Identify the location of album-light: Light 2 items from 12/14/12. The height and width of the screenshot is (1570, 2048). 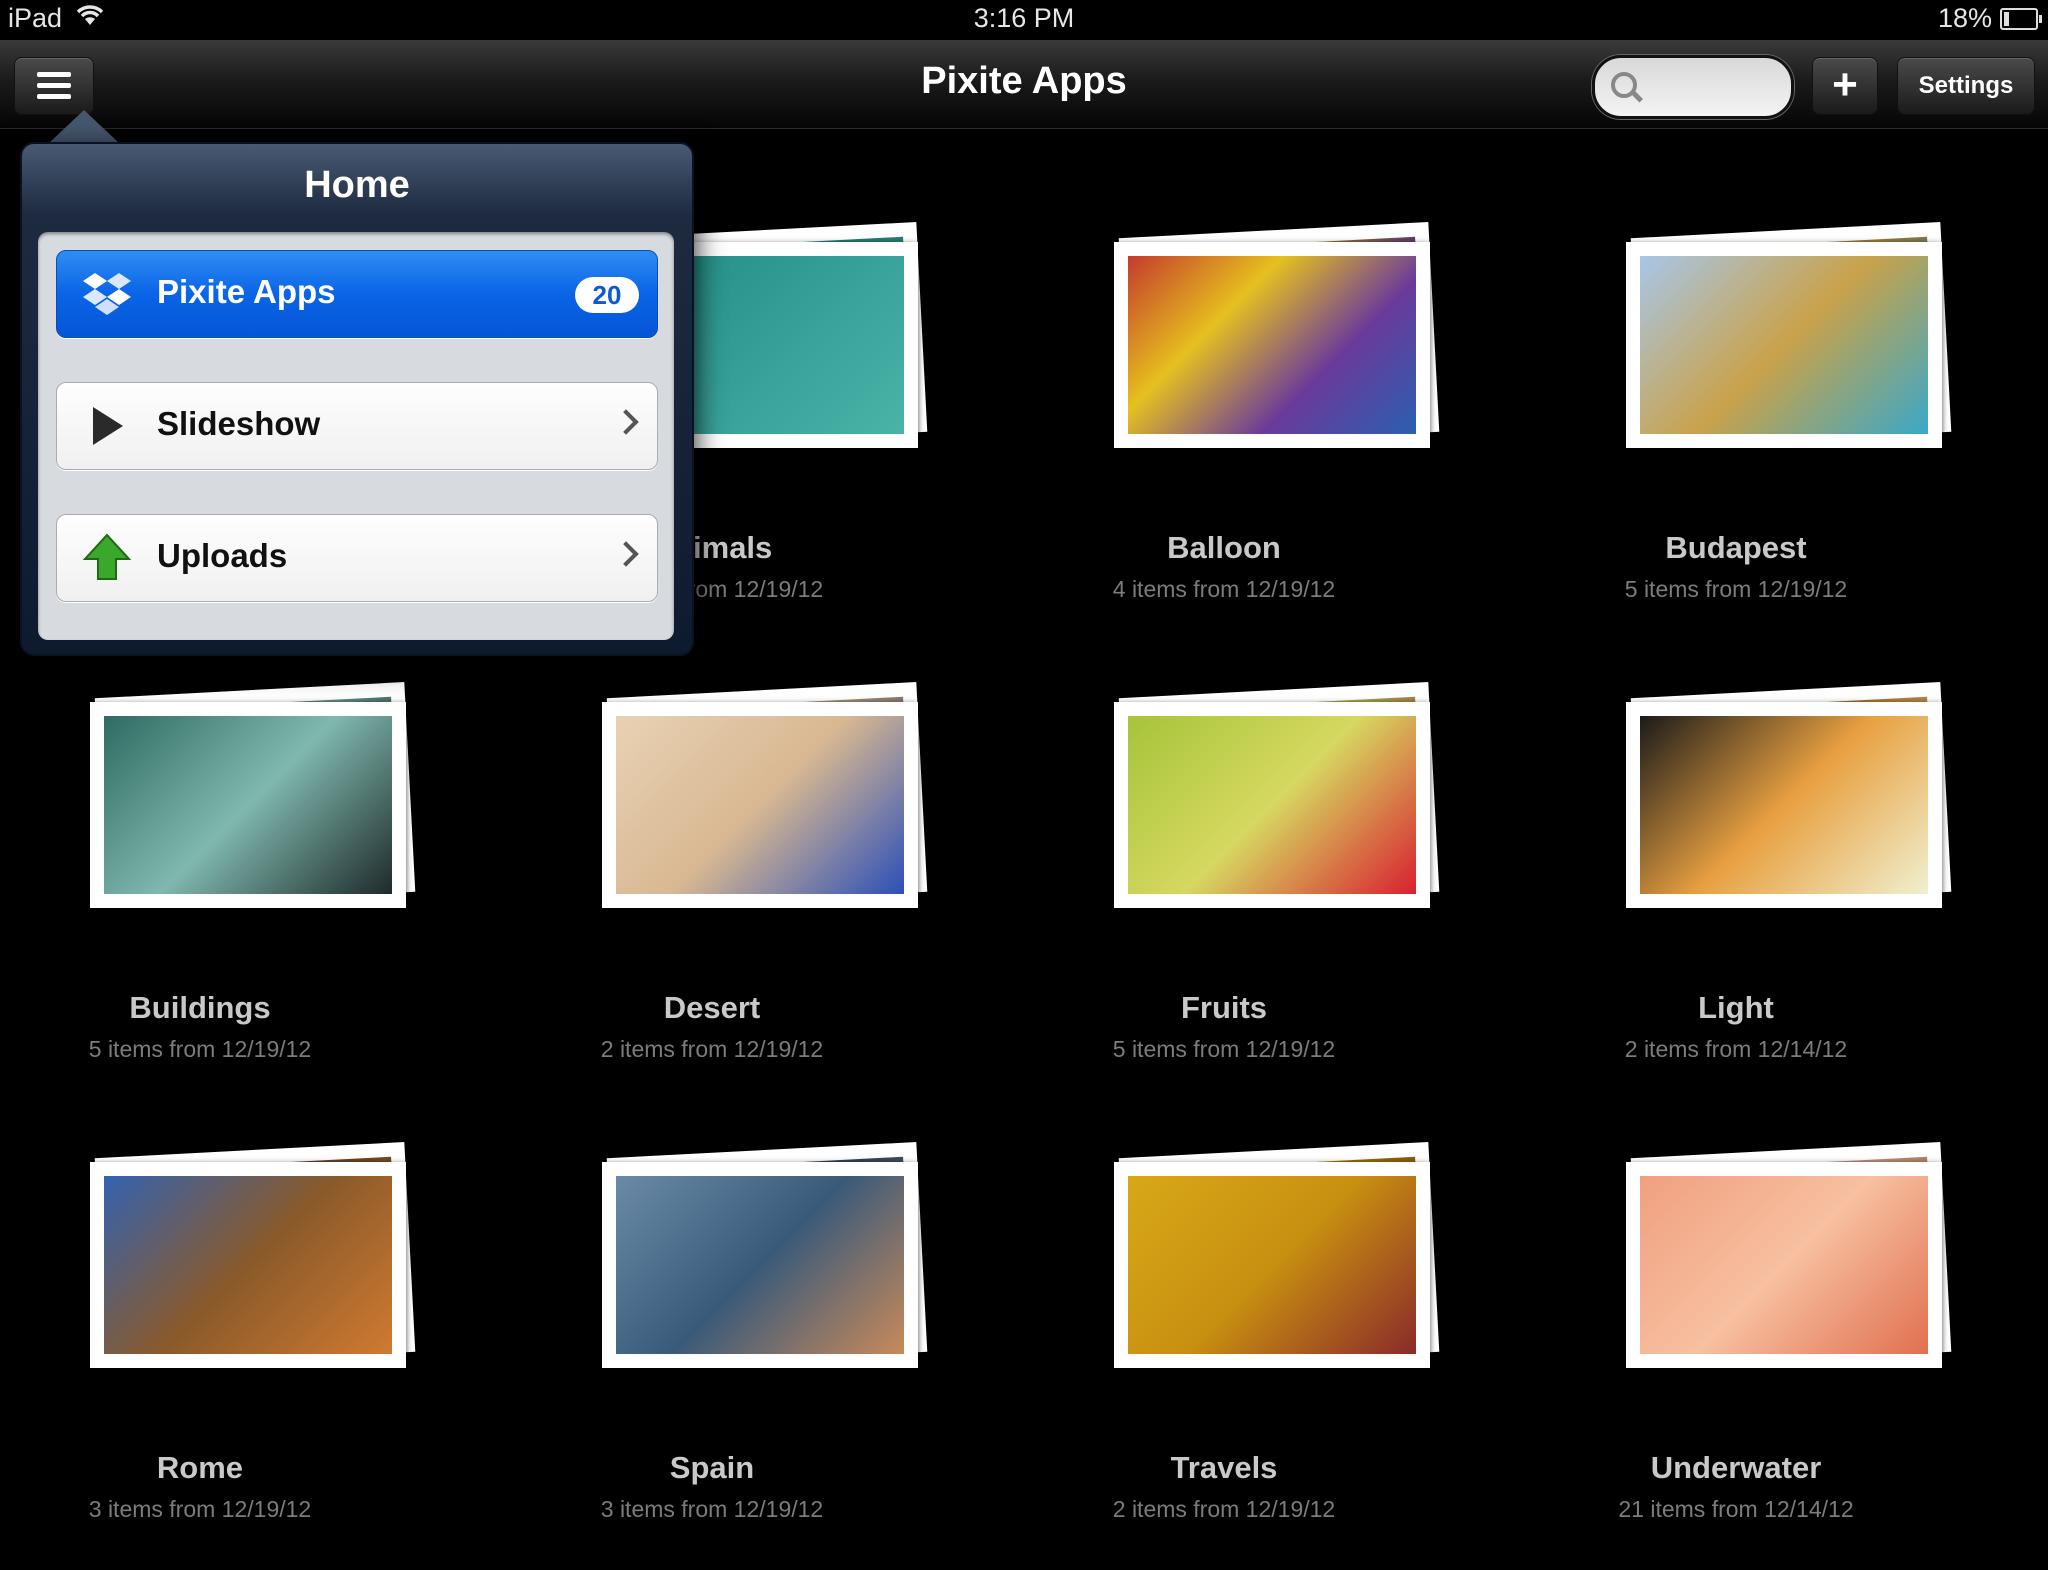
(1746, 896).